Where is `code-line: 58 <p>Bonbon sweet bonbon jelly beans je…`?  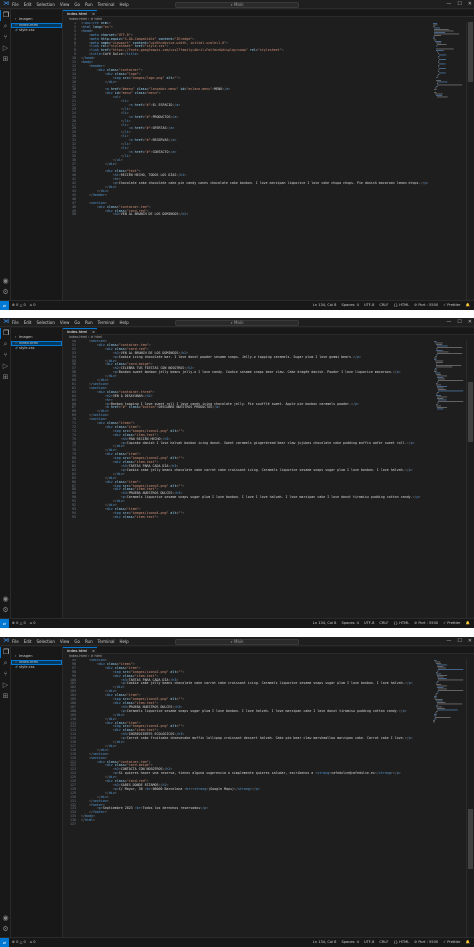
code-line: 58 <p>Bonbon sweet bonbon jelly beans je… is located at coordinates (248, 372).